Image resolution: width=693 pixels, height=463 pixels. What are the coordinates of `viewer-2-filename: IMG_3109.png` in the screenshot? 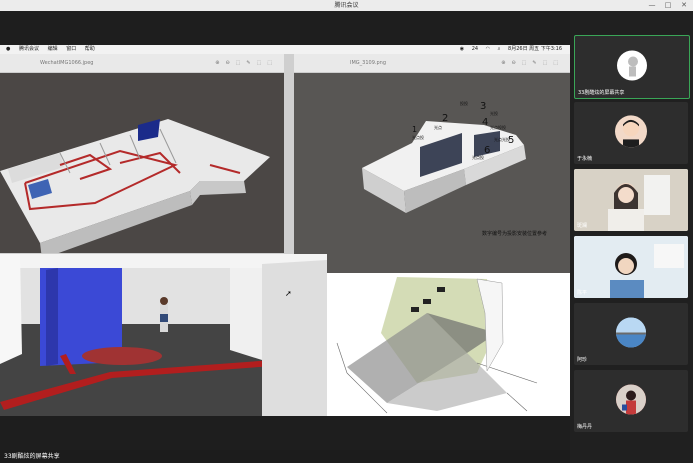 It's located at (368, 63).